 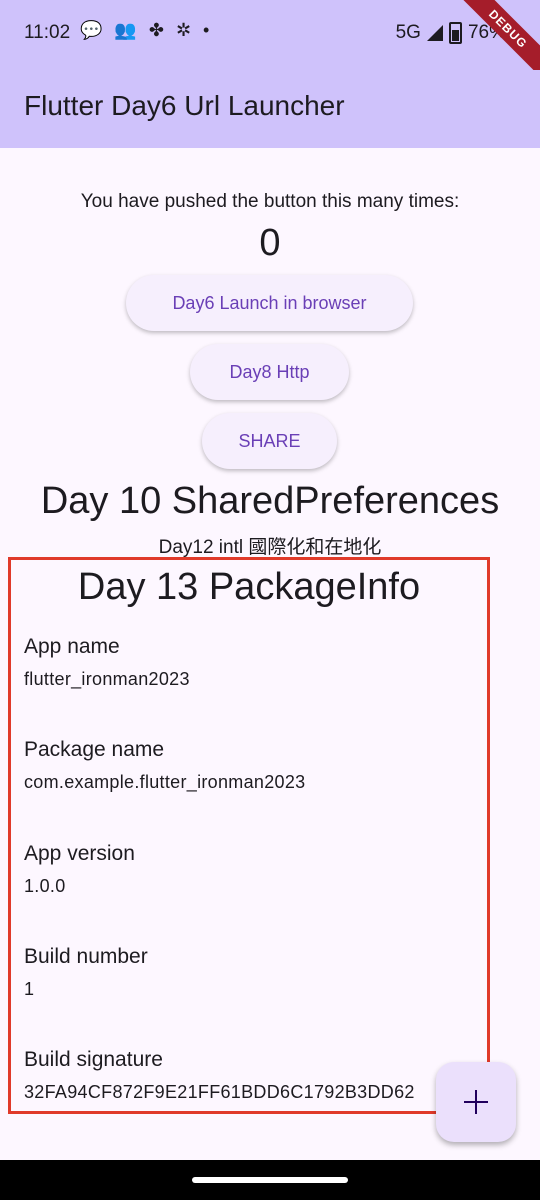 I want to click on package-name-label: Package name, so click(x=94, y=749).